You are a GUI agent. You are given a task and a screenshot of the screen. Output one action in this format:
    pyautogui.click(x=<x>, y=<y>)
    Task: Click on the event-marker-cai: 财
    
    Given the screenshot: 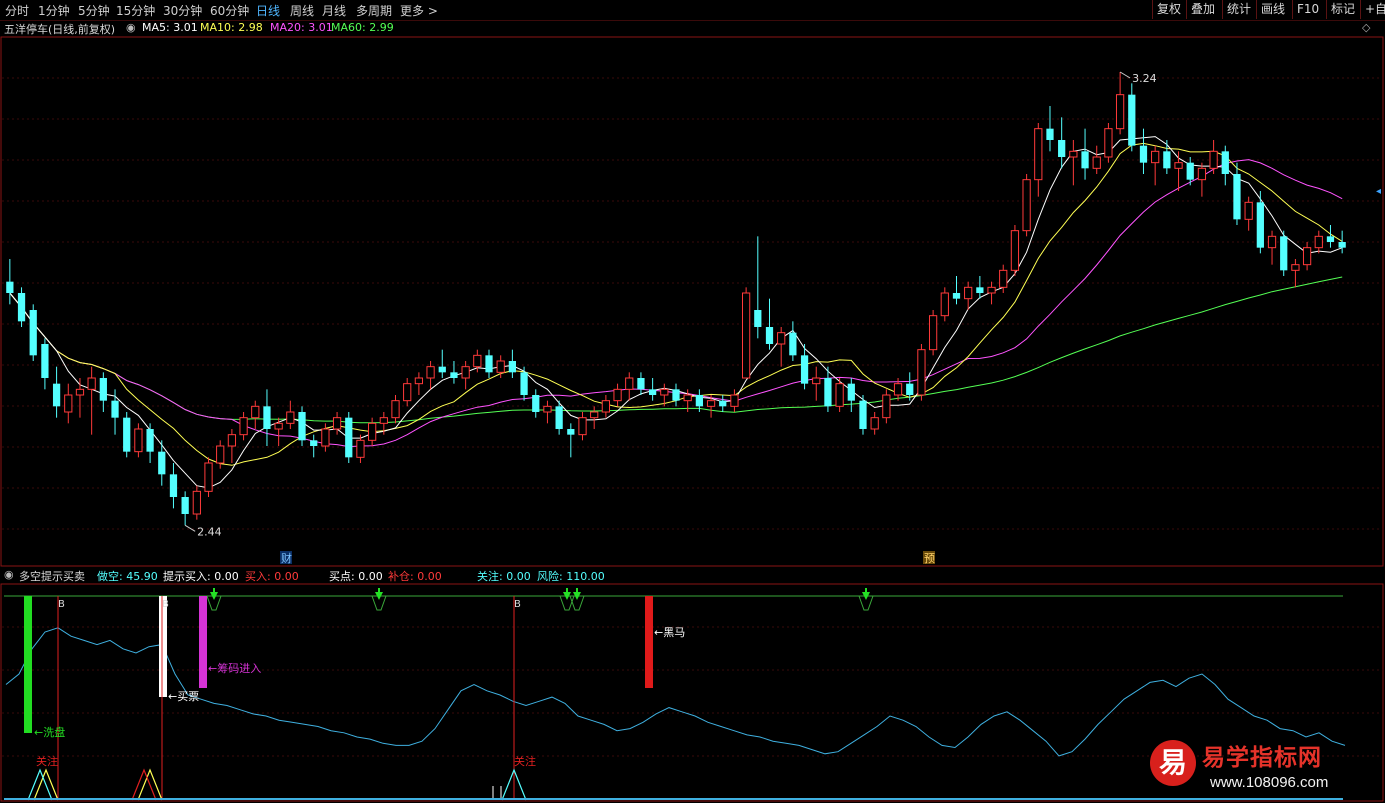 What is the action you would take?
    pyautogui.click(x=286, y=558)
    